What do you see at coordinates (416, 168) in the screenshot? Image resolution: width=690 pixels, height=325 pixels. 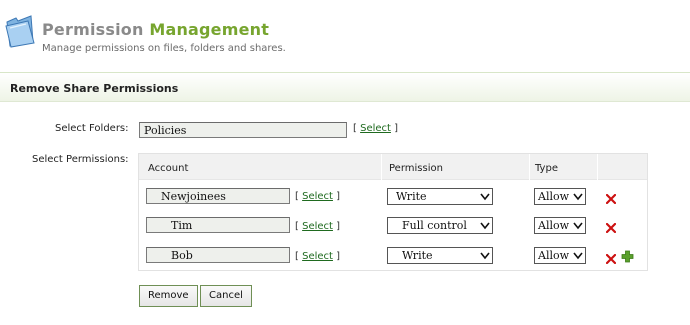 I see `column-header-permission: Permission` at bounding box center [416, 168].